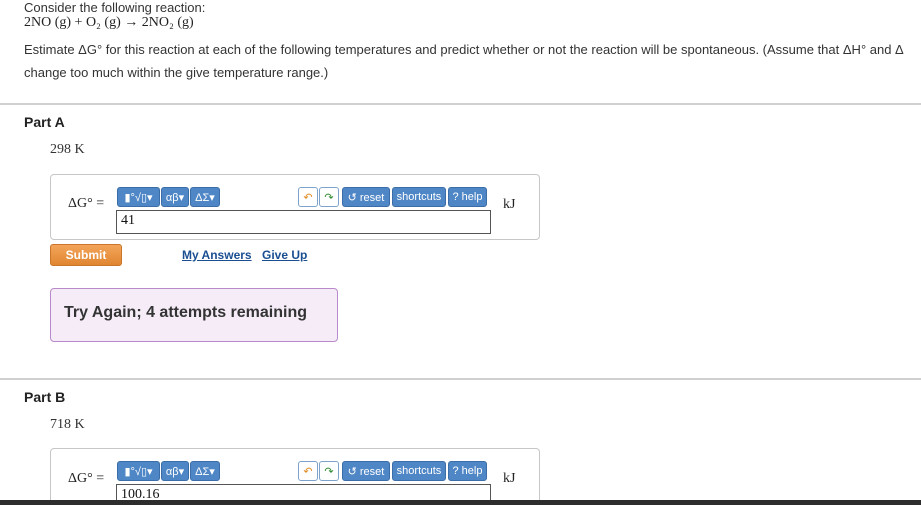  What do you see at coordinates (186, 312) in the screenshot?
I see `feedback-message: Try Again; 4 attempts remaining` at bounding box center [186, 312].